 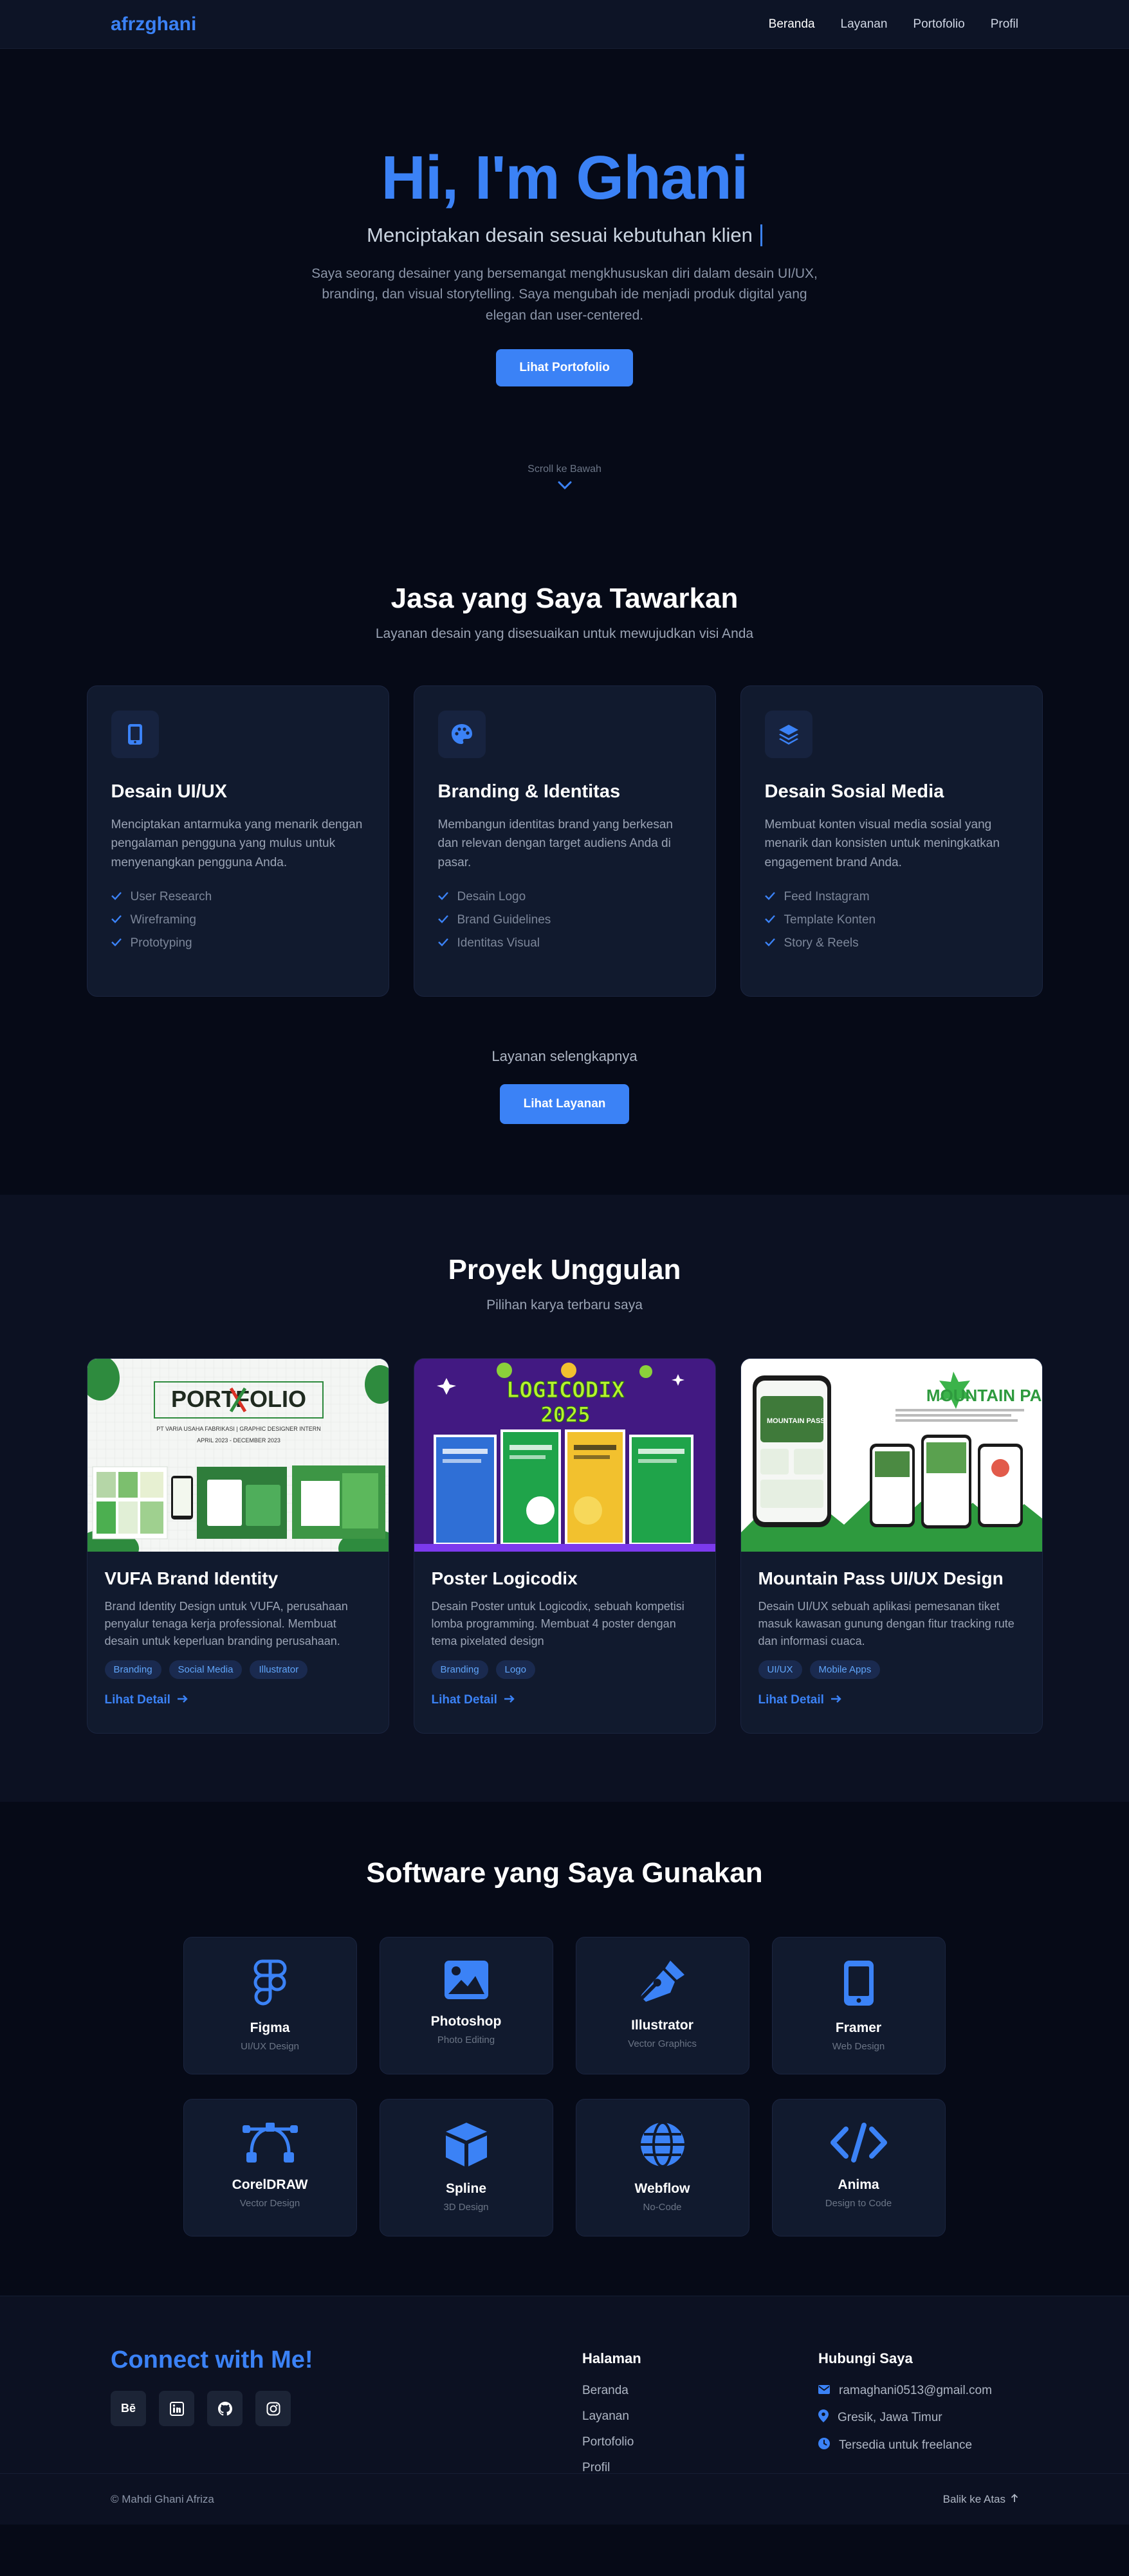 What do you see at coordinates (700, 2416) in the screenshot?
I see `footer-link-layanan: Layanan` at bounding box center [700, 2416].